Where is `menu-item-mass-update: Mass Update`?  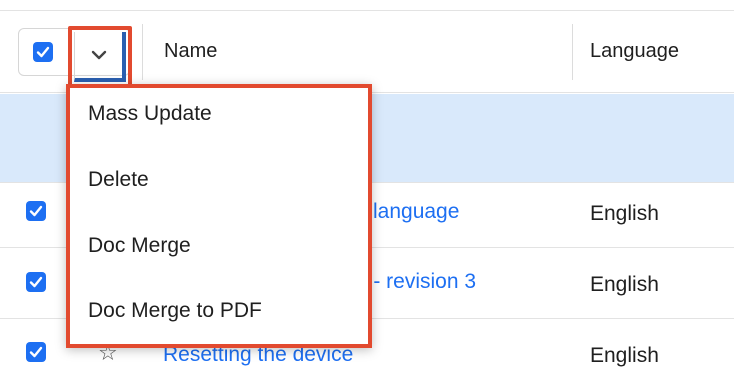
menu-item-mass-update: Mass Update is located at coordinates (150, 114).